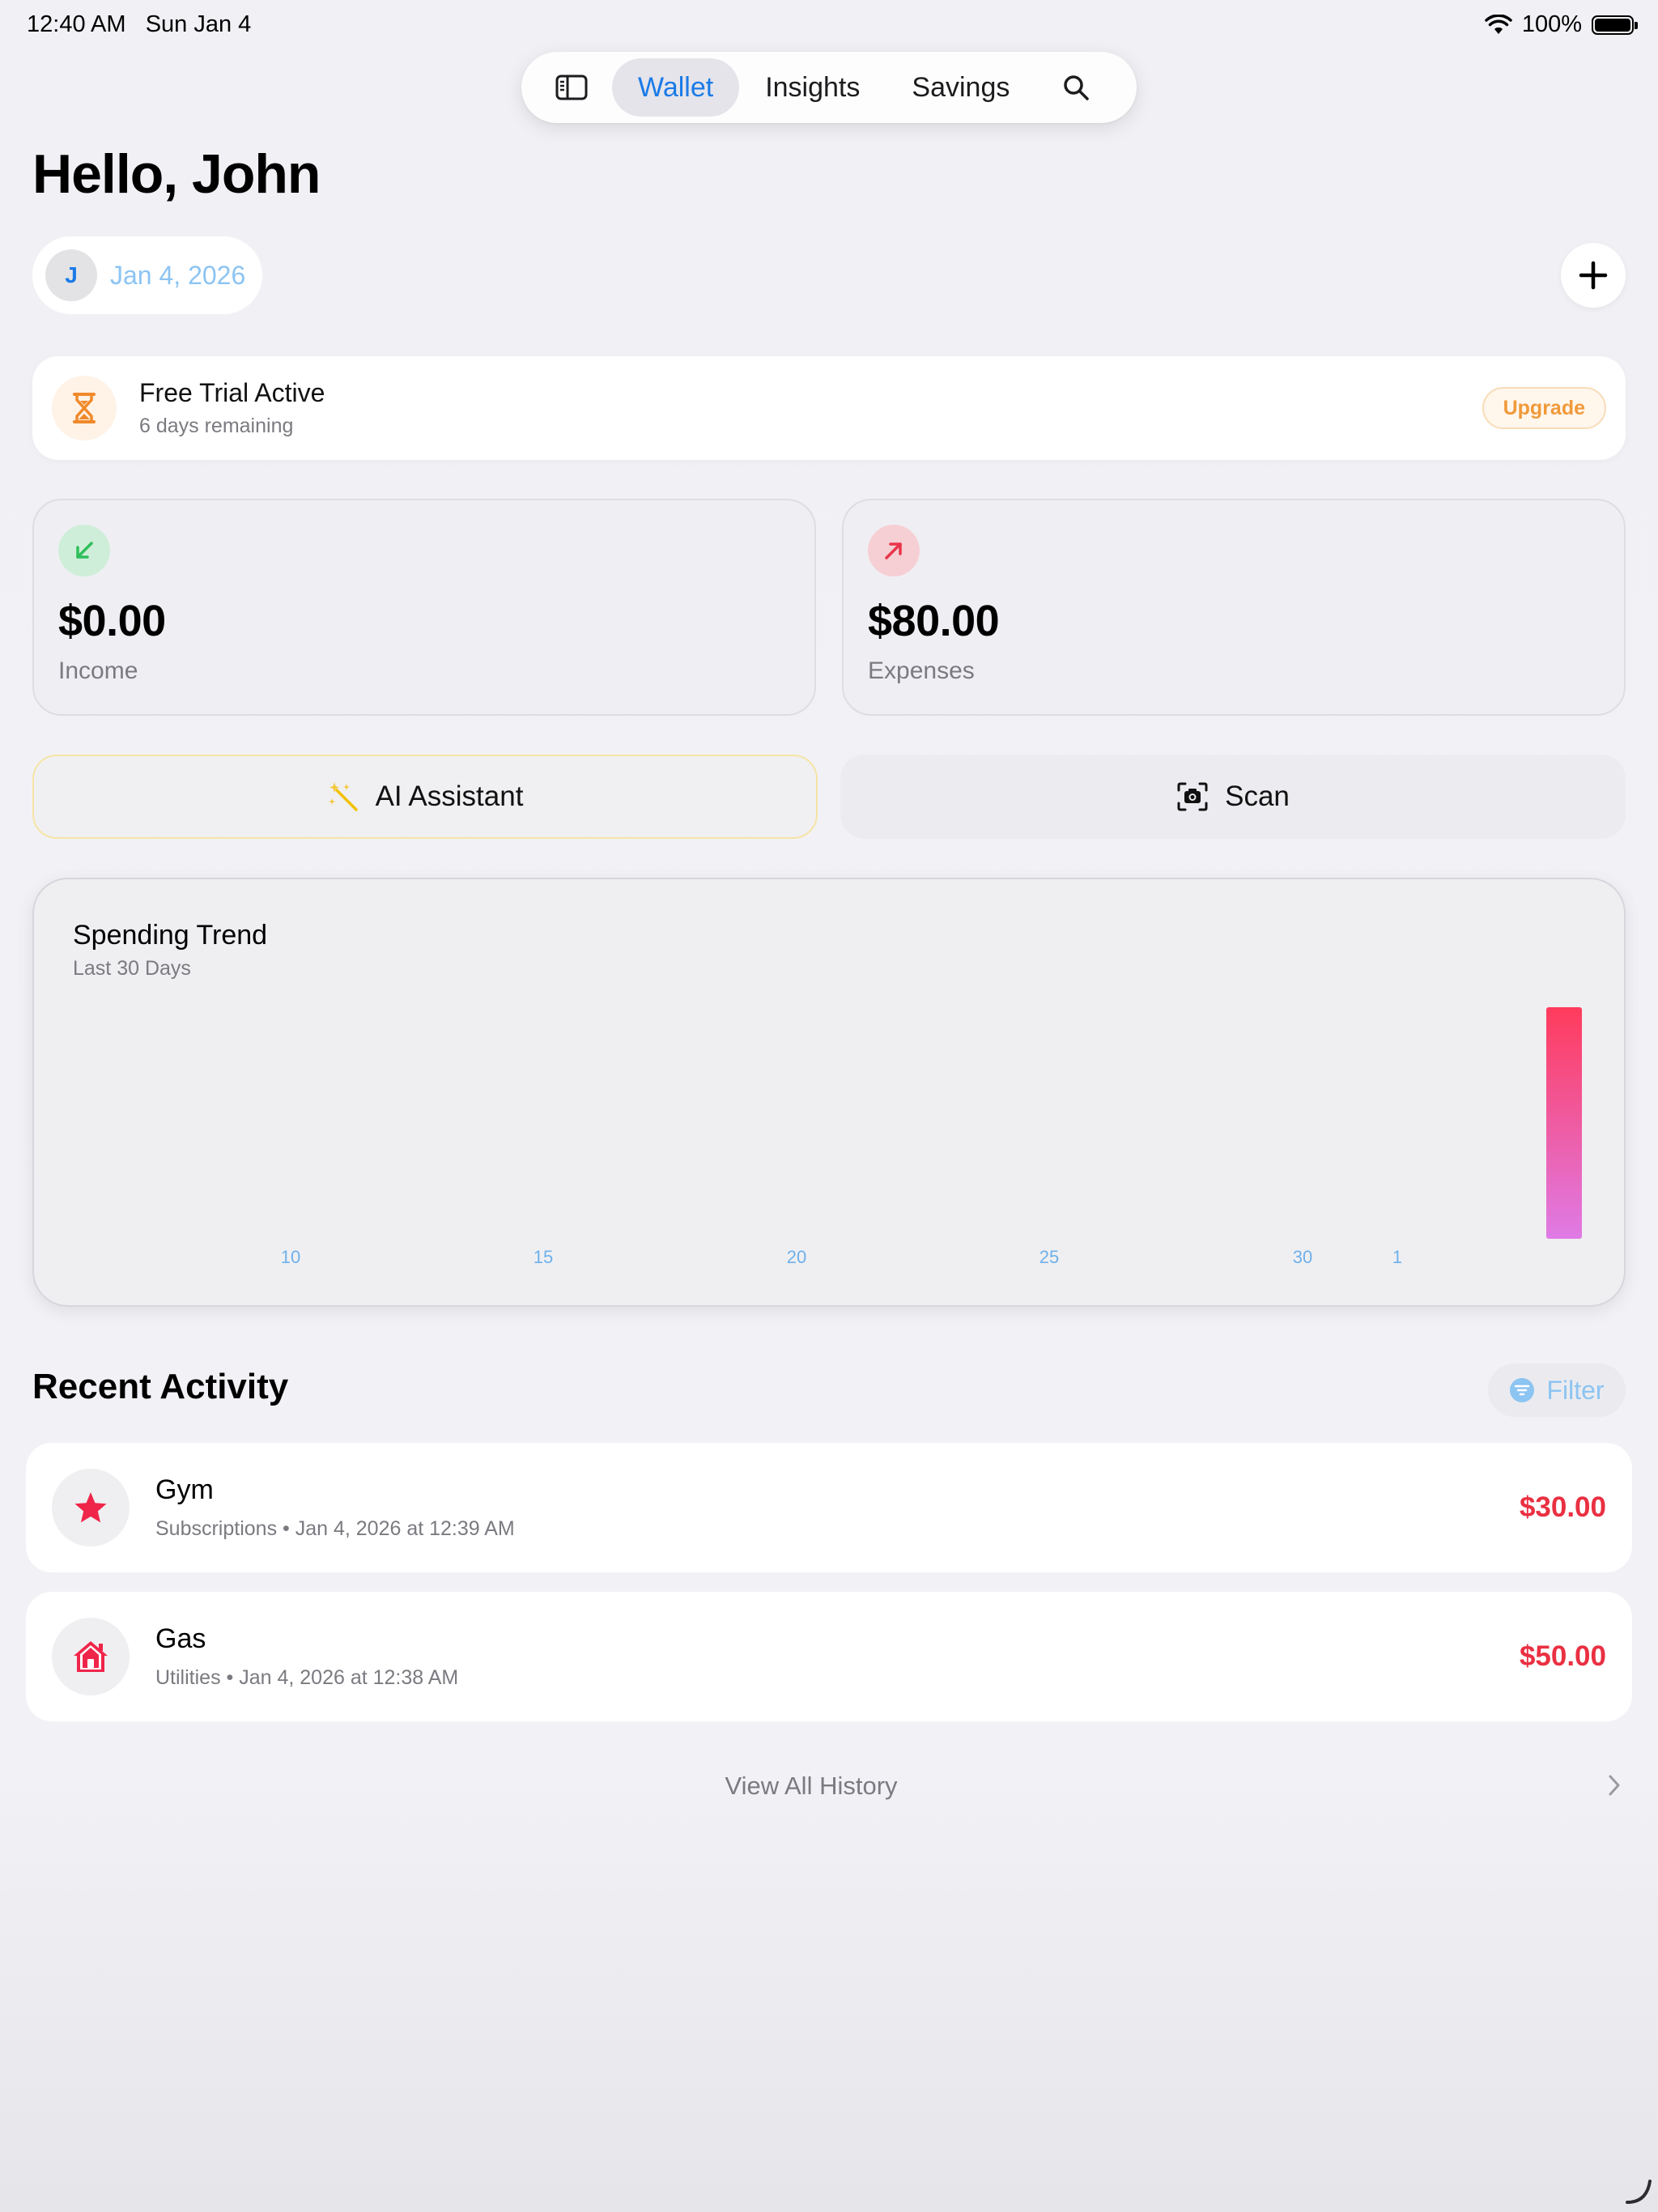 The image size is (1658, 2212). Describe the element at coordinates (1397, 1257) in the screenshot. I see `chart-tick-label: 1` at that location.